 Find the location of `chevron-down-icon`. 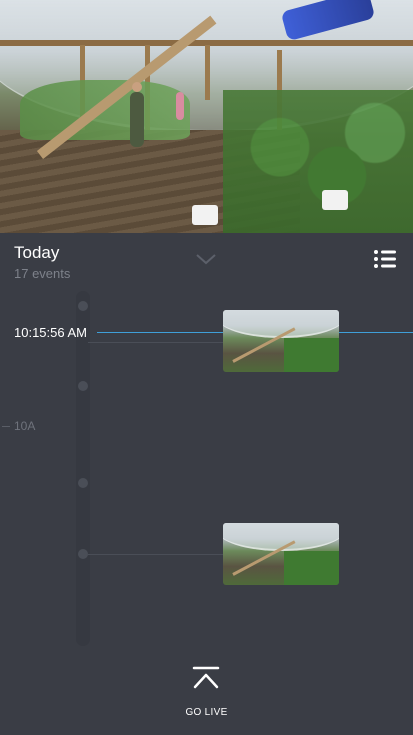

chevron-down-icon is located at coordinates (206, 259).